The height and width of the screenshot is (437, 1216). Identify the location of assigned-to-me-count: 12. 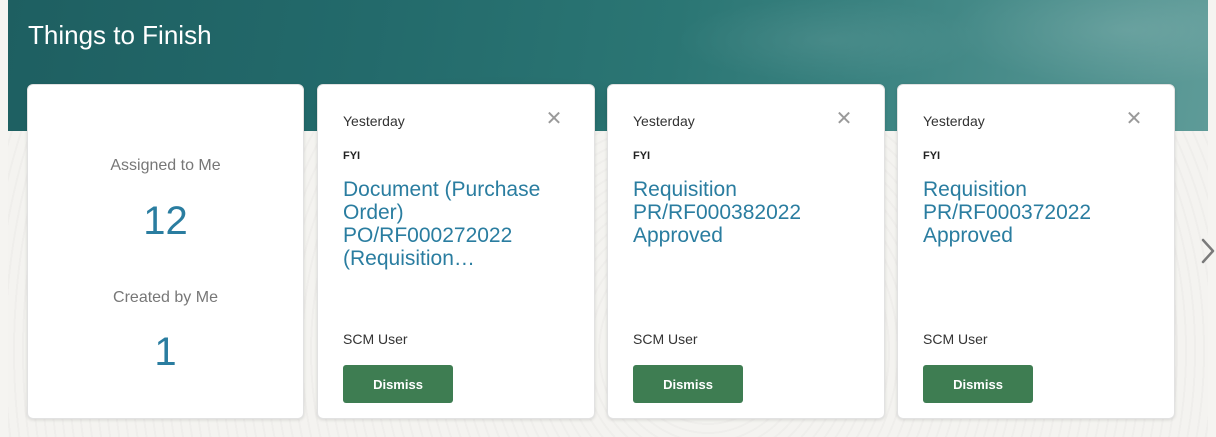
(165, 221).